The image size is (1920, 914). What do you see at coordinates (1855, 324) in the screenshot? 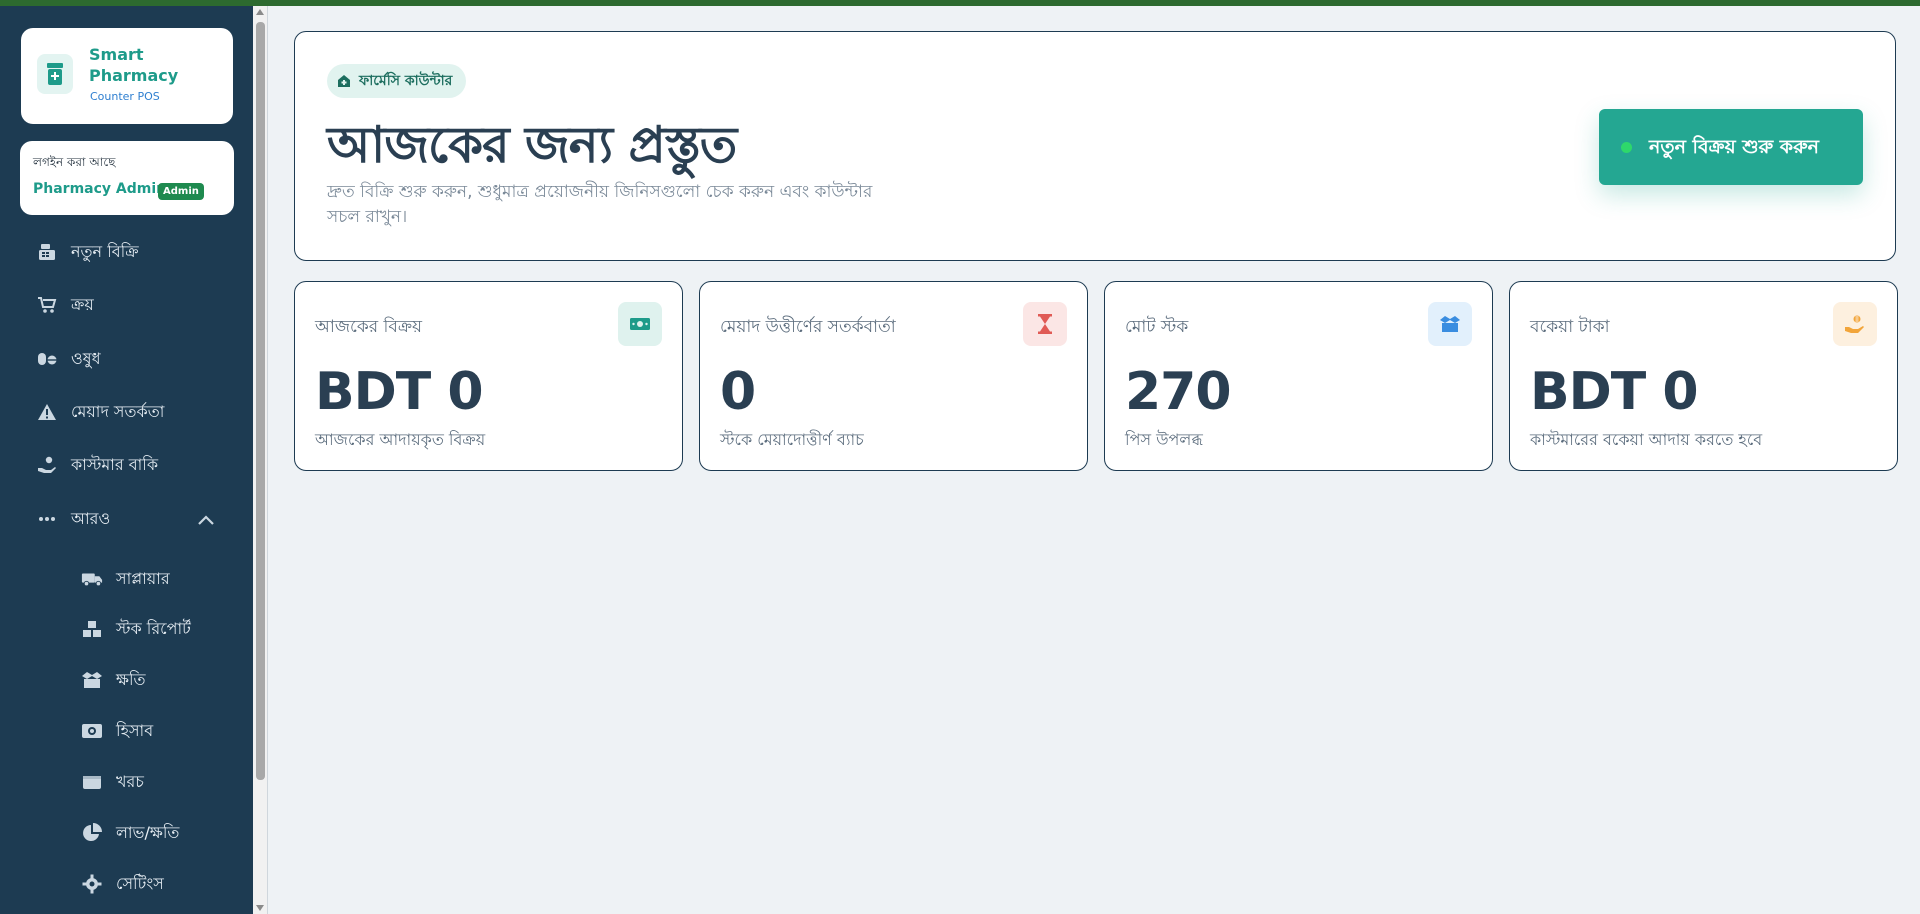
I see `hand-coin-icon` at bounding box center [1855, 324].